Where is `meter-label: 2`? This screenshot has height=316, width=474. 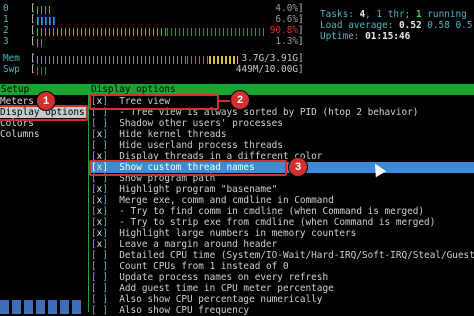
meter-label: 2 is located at coordinates (6, 30).